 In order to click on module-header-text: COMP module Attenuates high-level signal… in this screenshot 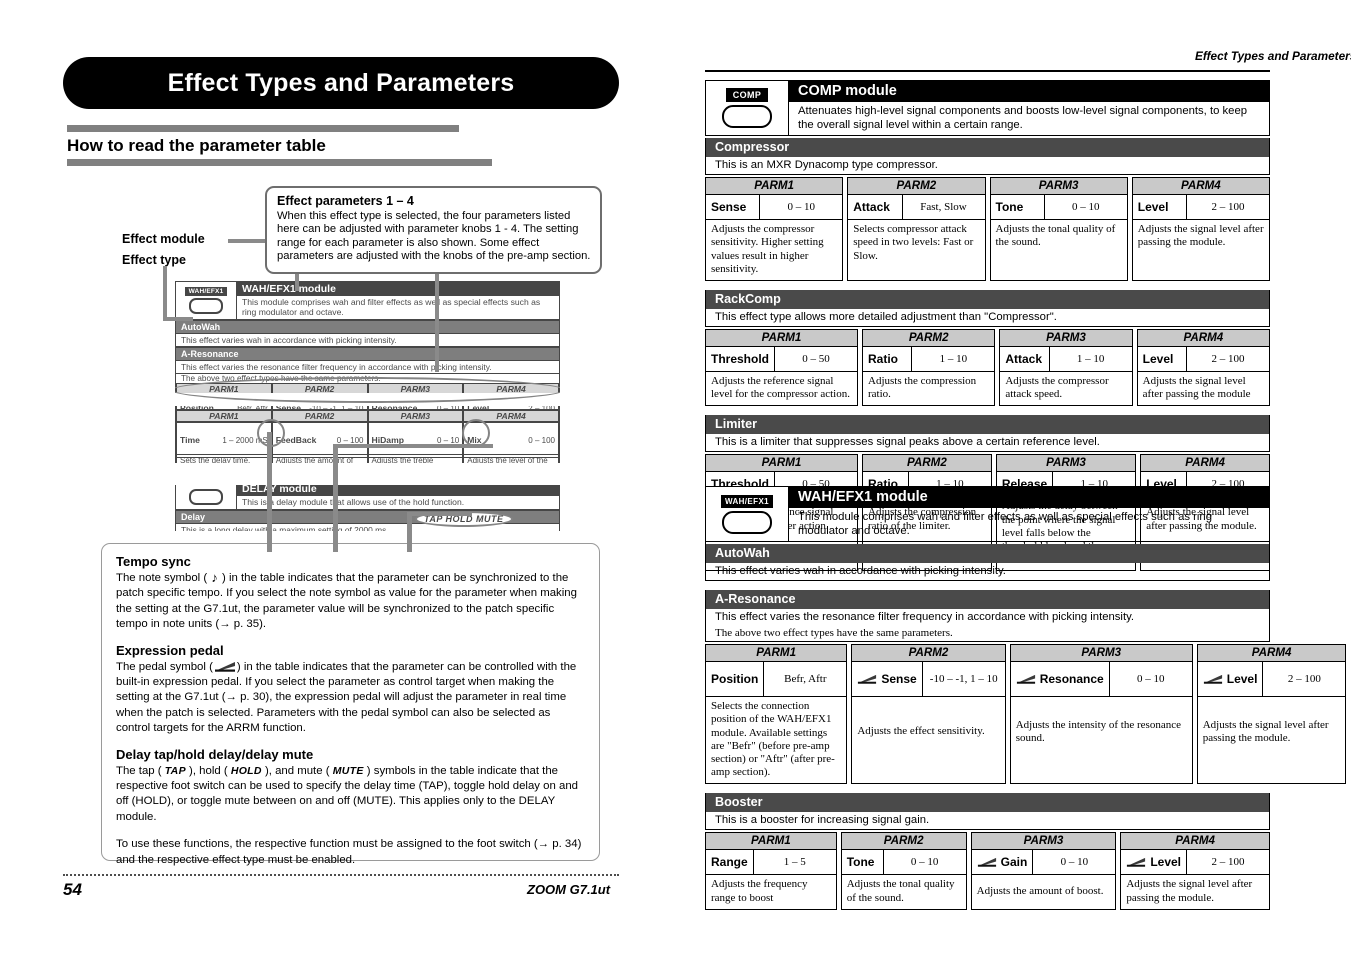, I will do `click(1029, 108)`.